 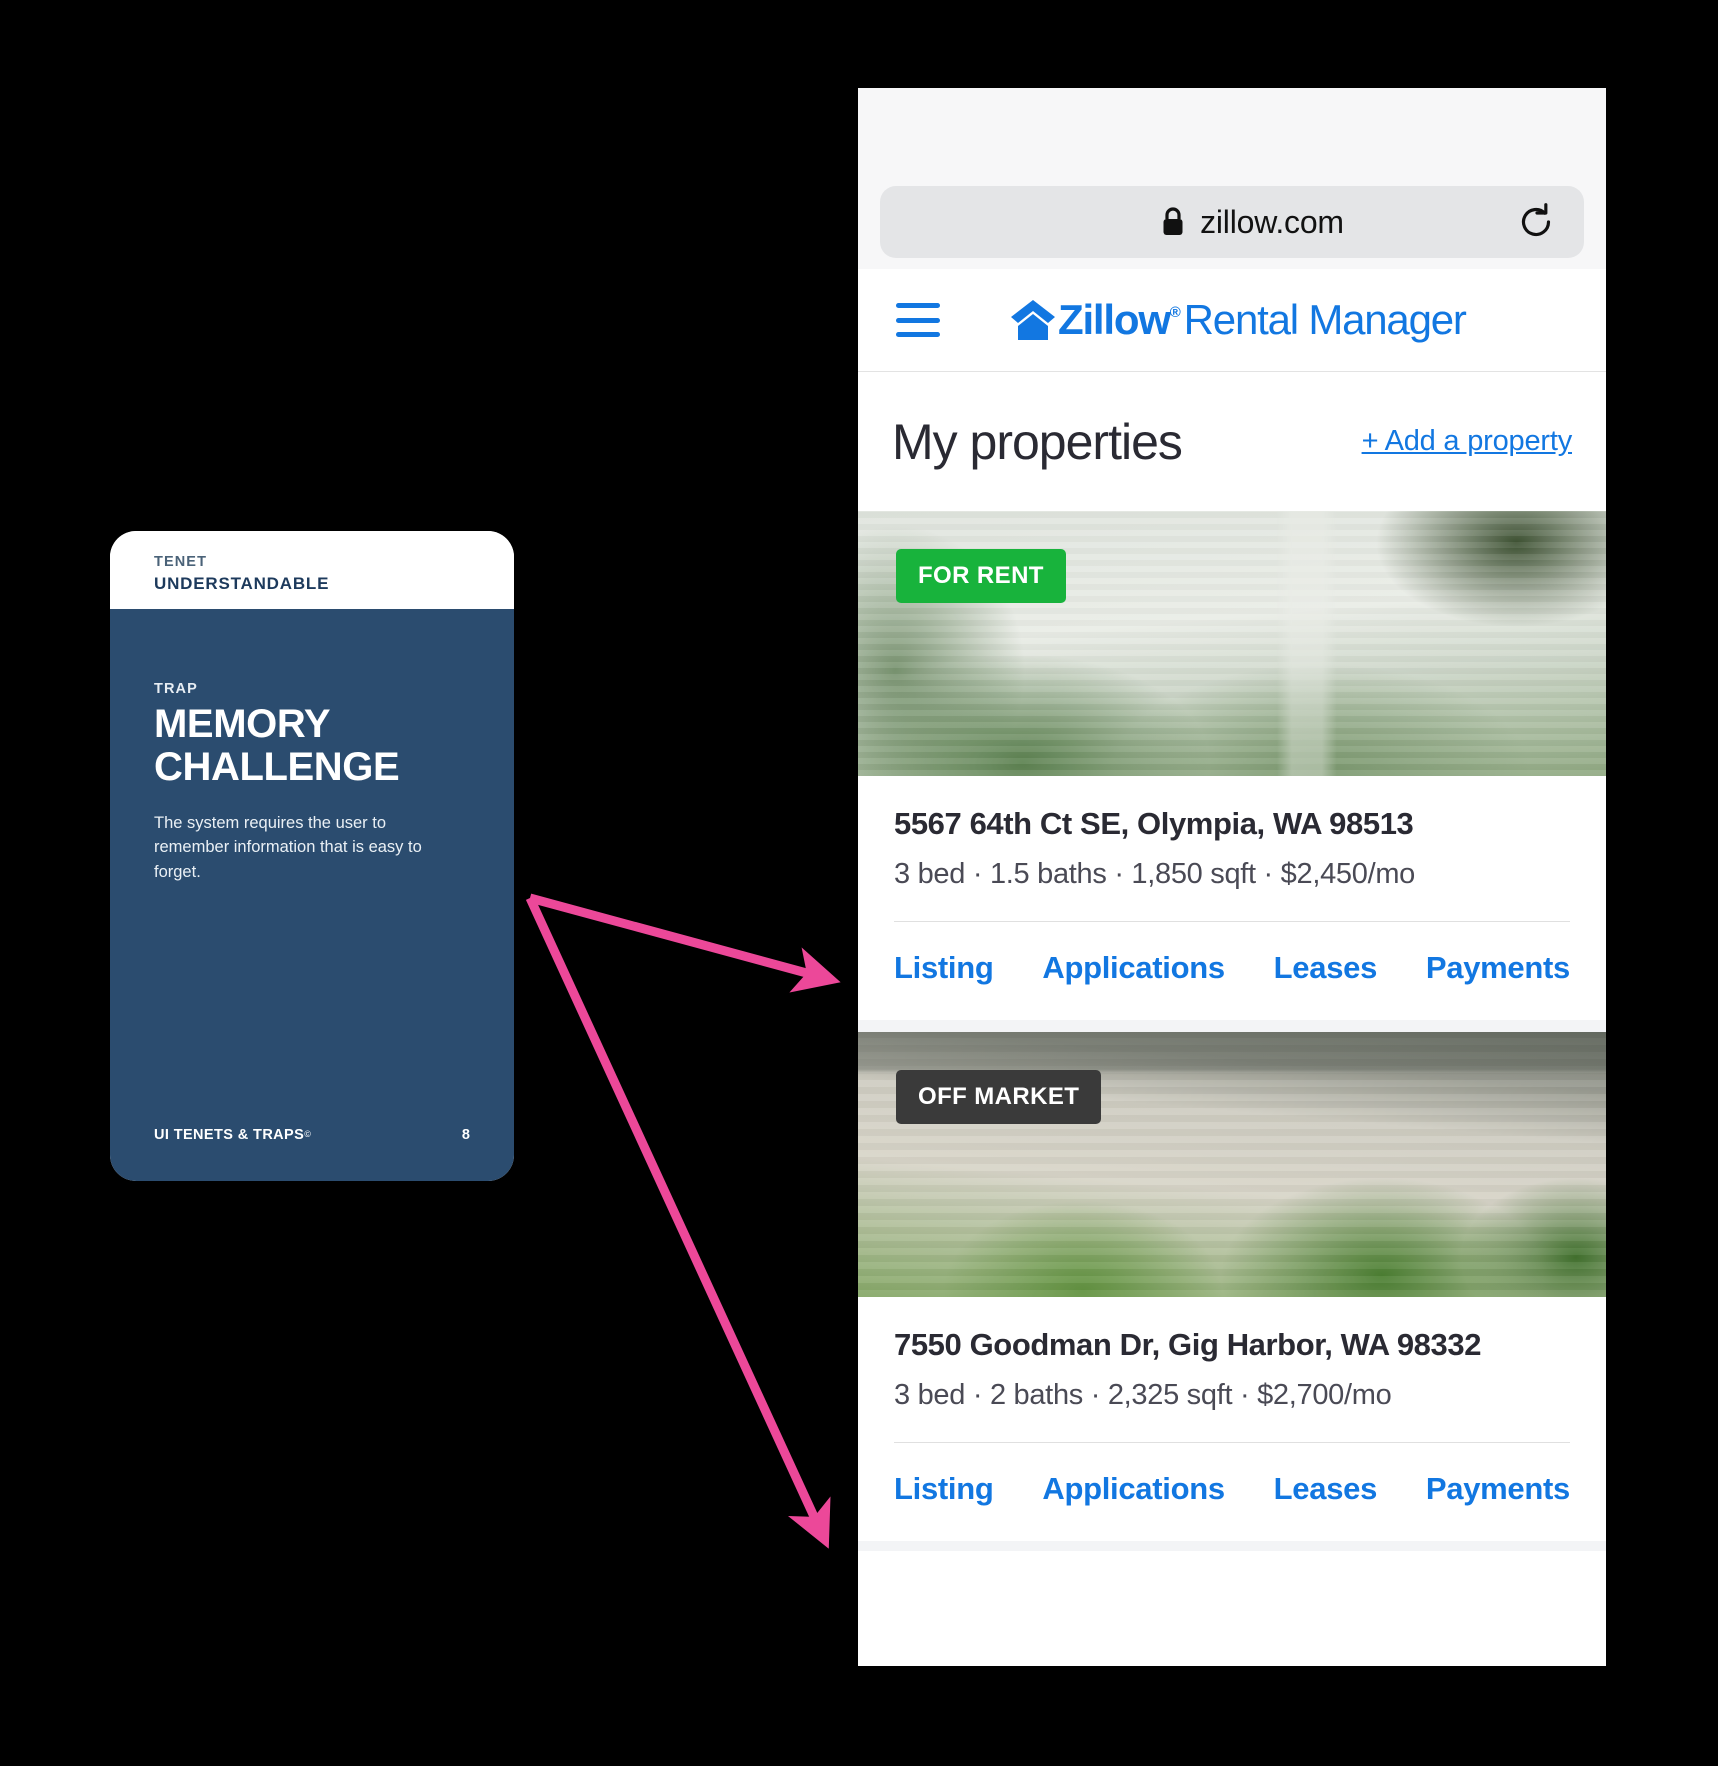 What do you see at coordinates (1133, 968) in the screenshot?
I see `property-1-link-applications: Applications` at bounding box center [1133, 968].